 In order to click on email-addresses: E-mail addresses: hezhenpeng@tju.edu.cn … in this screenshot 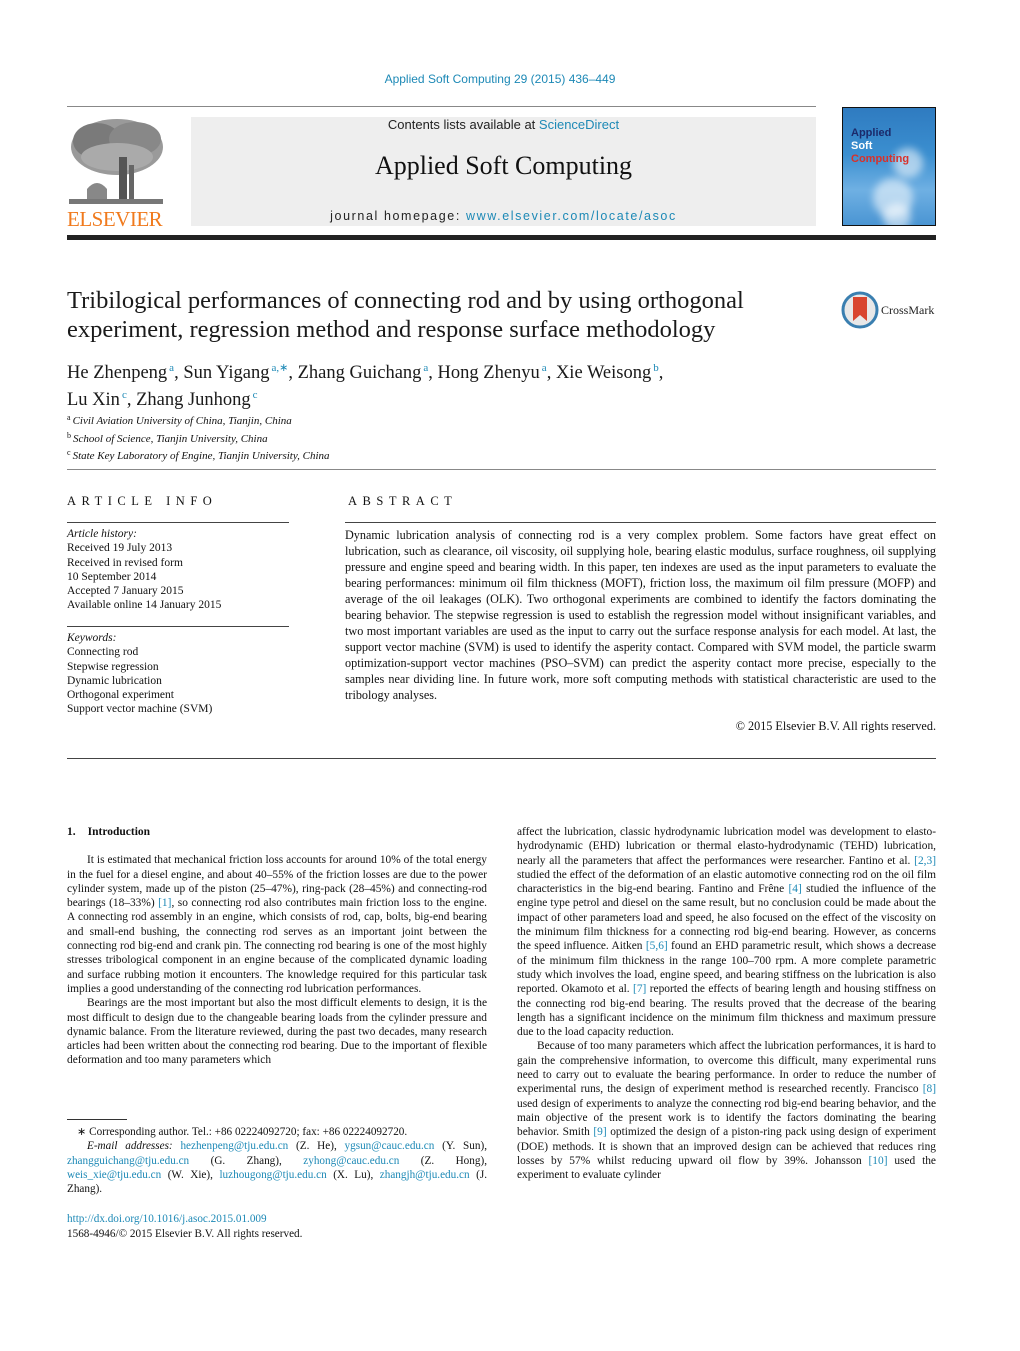, I will do `click(277, 1167)`.